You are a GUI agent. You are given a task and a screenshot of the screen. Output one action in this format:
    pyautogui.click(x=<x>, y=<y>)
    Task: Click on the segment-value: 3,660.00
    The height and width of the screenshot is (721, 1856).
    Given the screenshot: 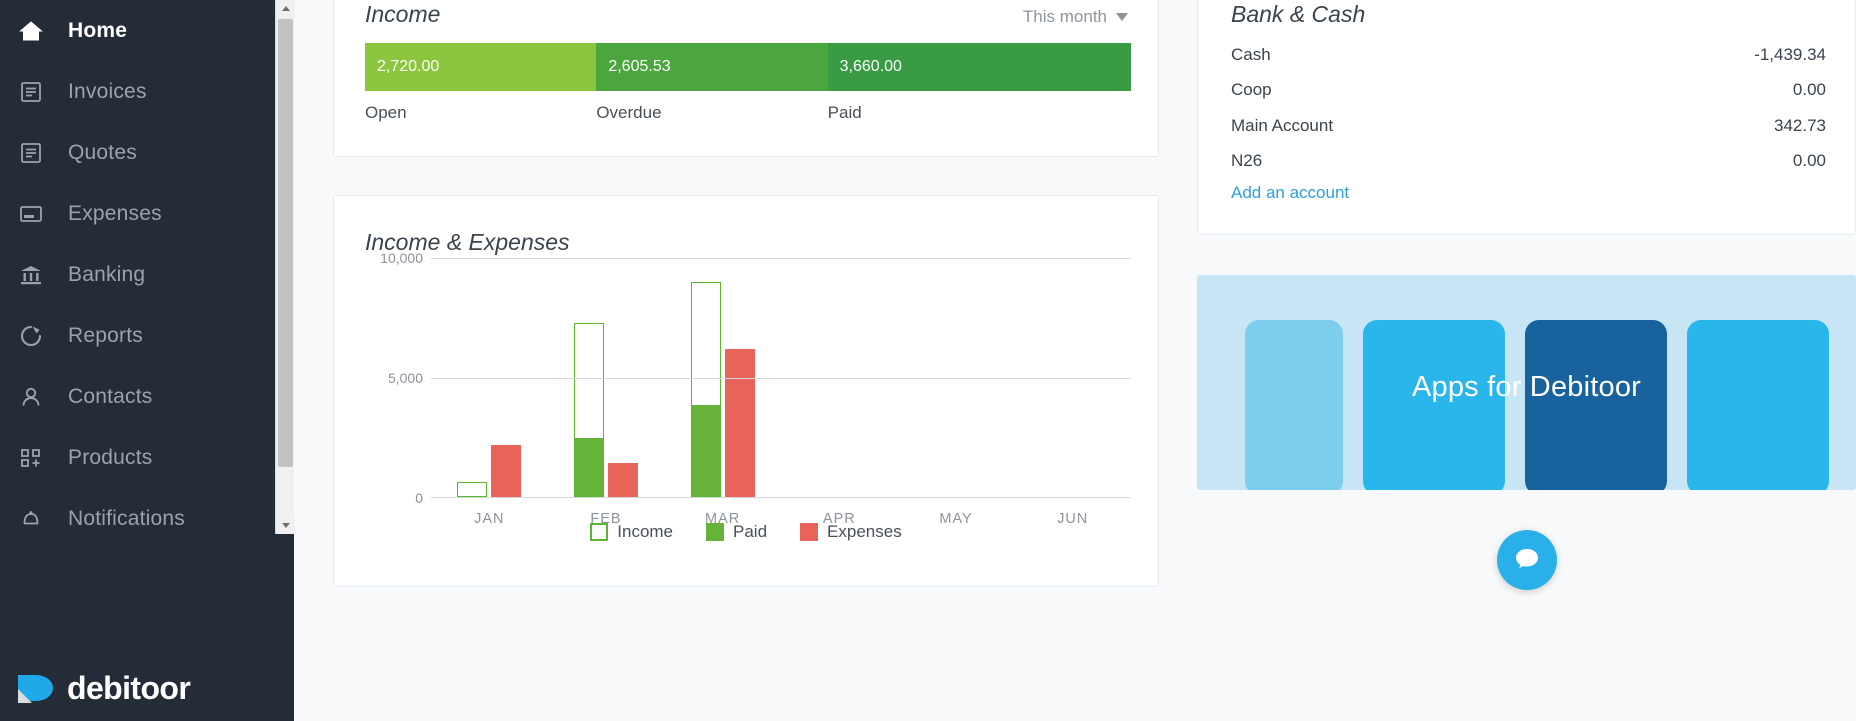 What is the action you would take?
    pyautogui.click(x=870, y=66)
    